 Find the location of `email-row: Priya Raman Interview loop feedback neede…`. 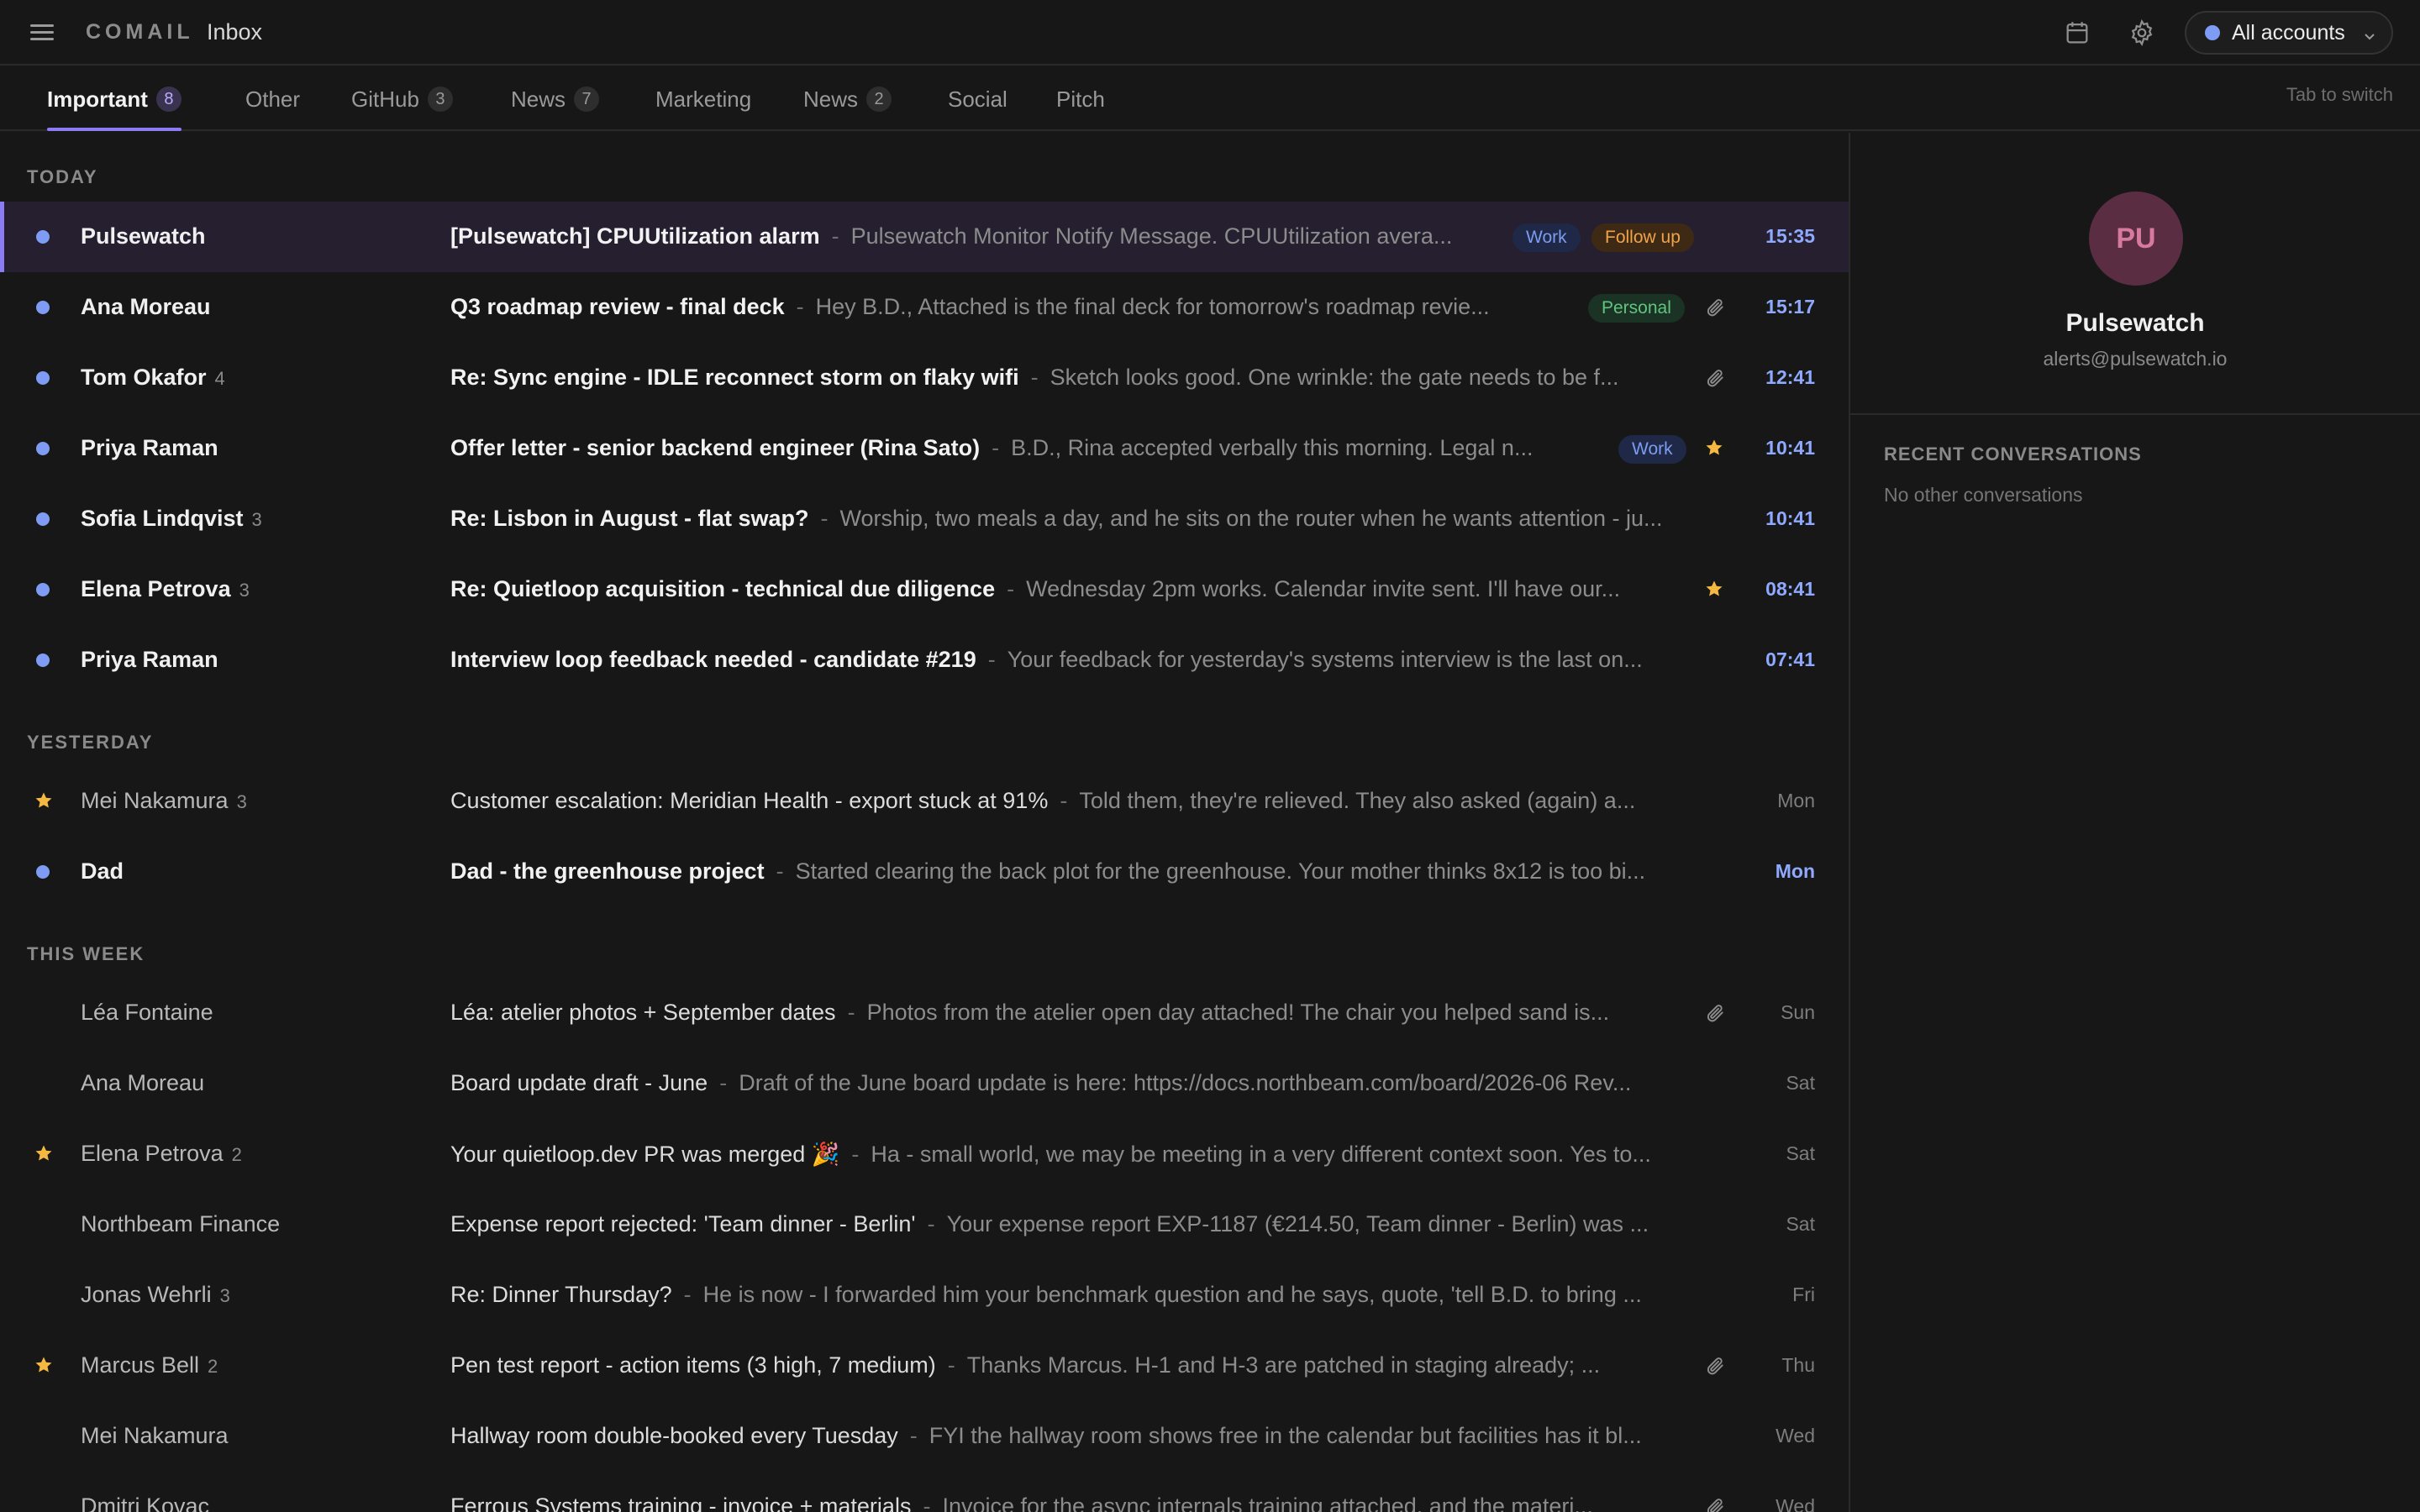

email-row: Priya Raman Interview loop feedback neede… is located at coordinates (925, 660).